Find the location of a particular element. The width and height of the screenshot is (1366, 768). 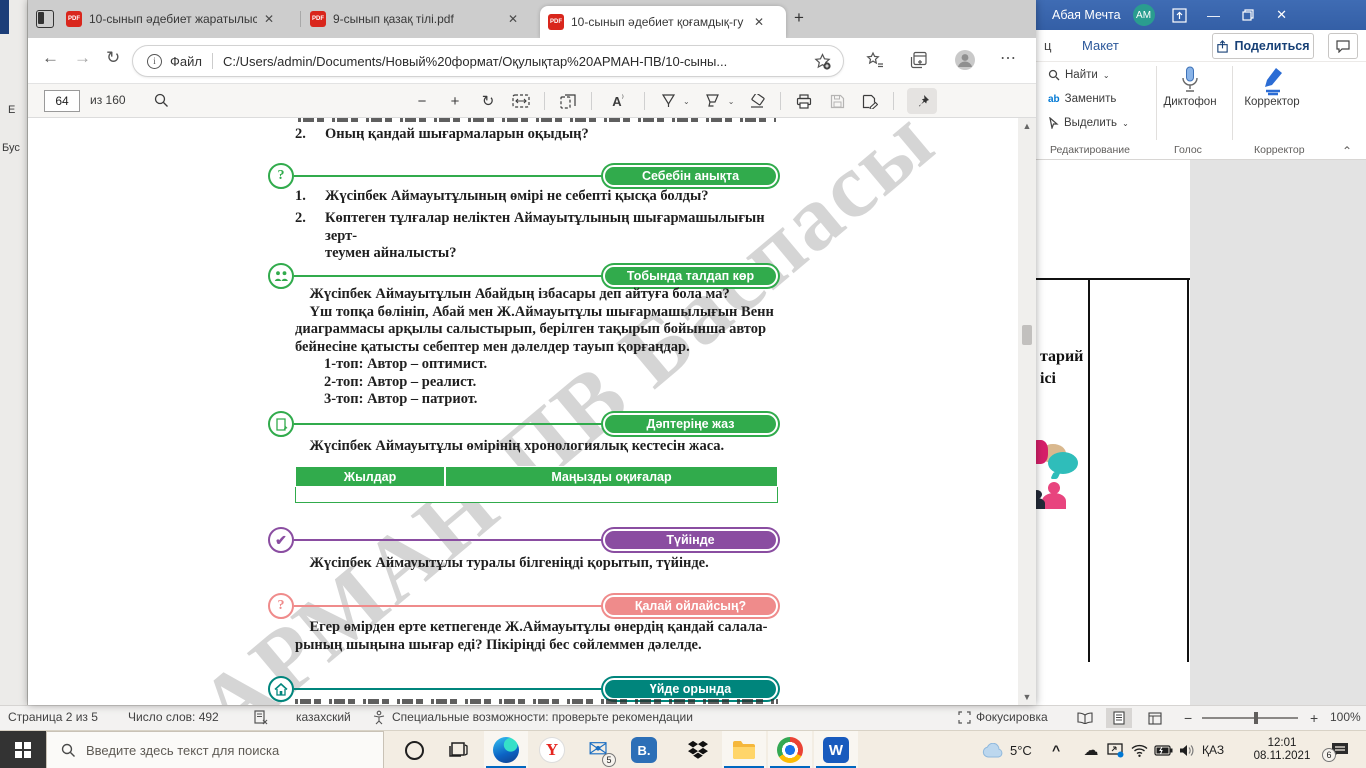

word-close-button: ✕ is located at coordinates (1282, 15).